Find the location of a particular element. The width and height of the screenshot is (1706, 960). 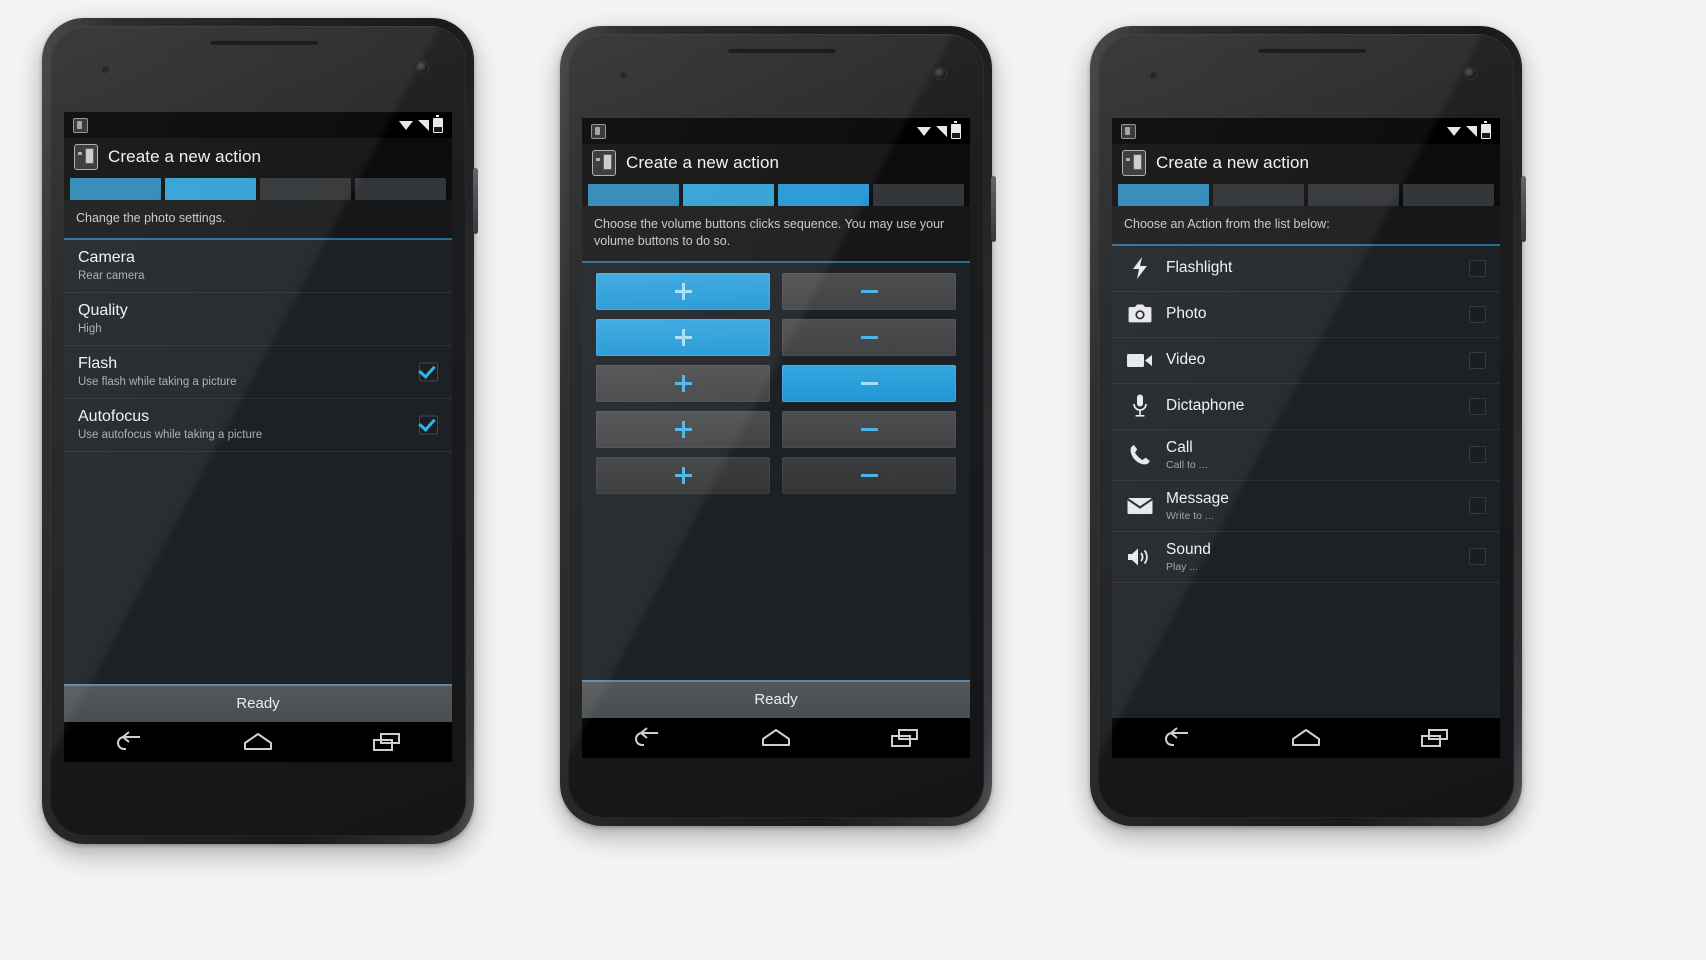

setting-row-quality: Quality High is located at coordinates (258, 319).